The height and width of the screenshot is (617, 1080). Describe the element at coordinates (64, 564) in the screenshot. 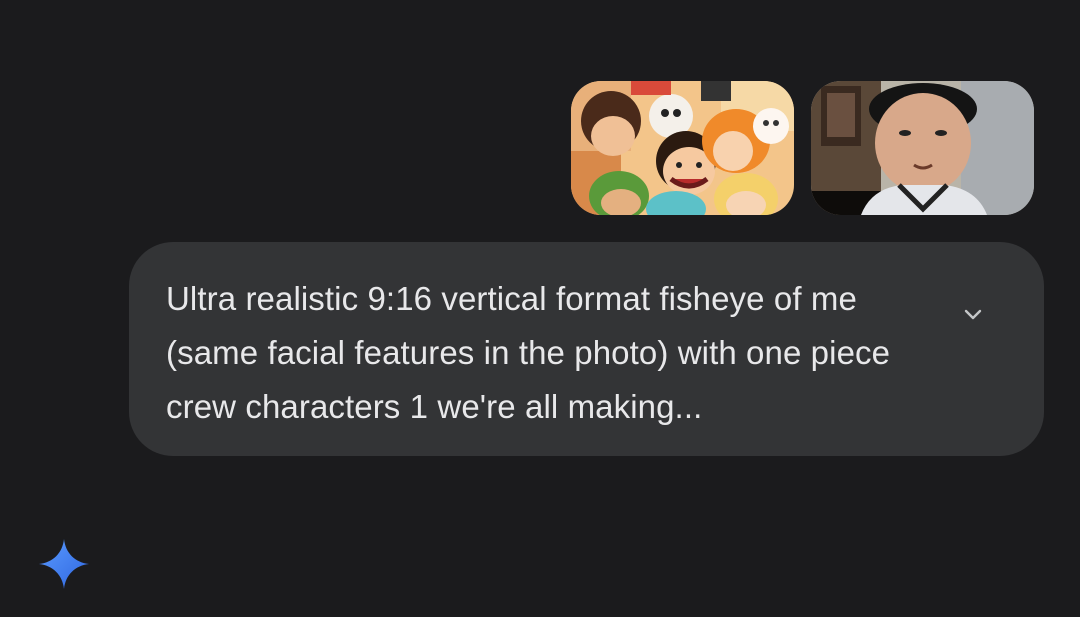

I see `gemini-sparkle-icon` at that location.